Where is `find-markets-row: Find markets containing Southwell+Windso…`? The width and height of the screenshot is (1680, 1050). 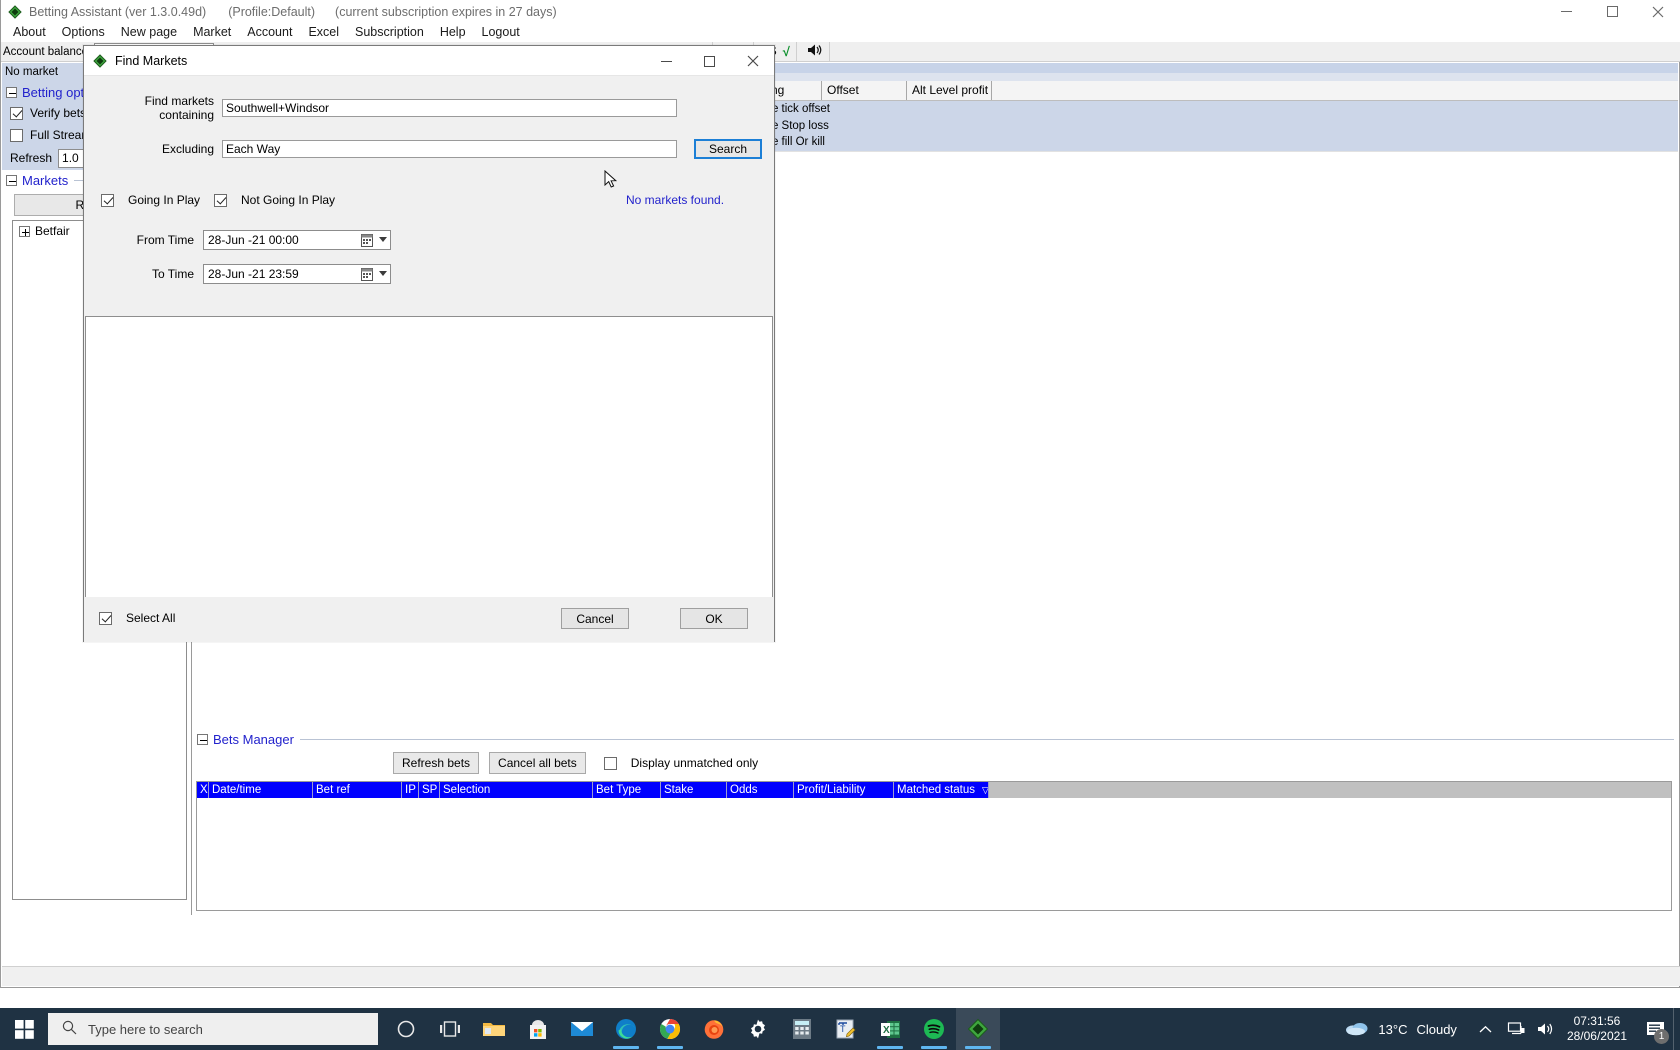
find-markets-row: Find markets containing Southwell+Windso… is located at coordinates (429, 108).